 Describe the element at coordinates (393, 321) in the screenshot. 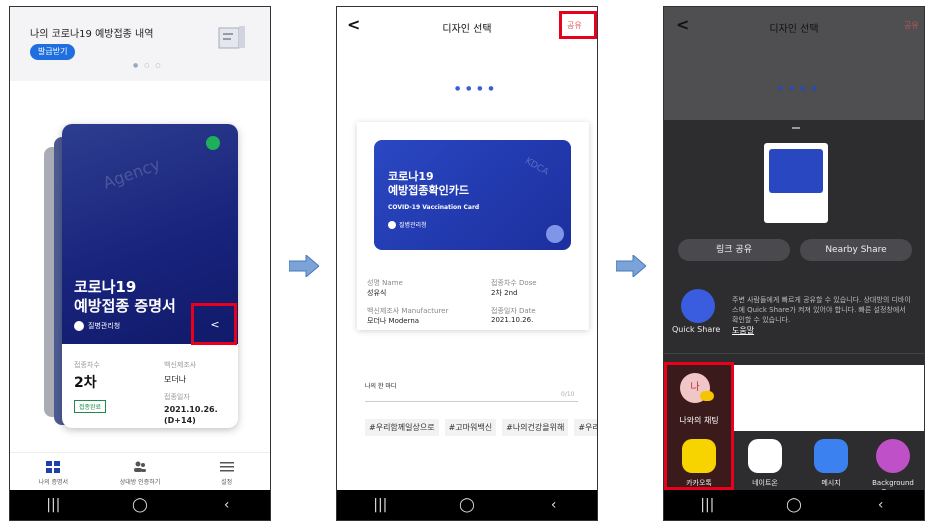

I see `maker-value: 모더나 Moderna` at that location.